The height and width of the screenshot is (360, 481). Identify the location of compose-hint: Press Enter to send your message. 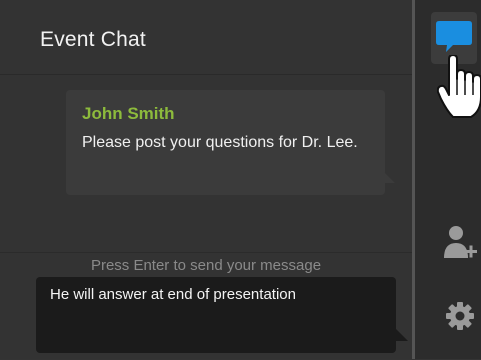
(206, 265).